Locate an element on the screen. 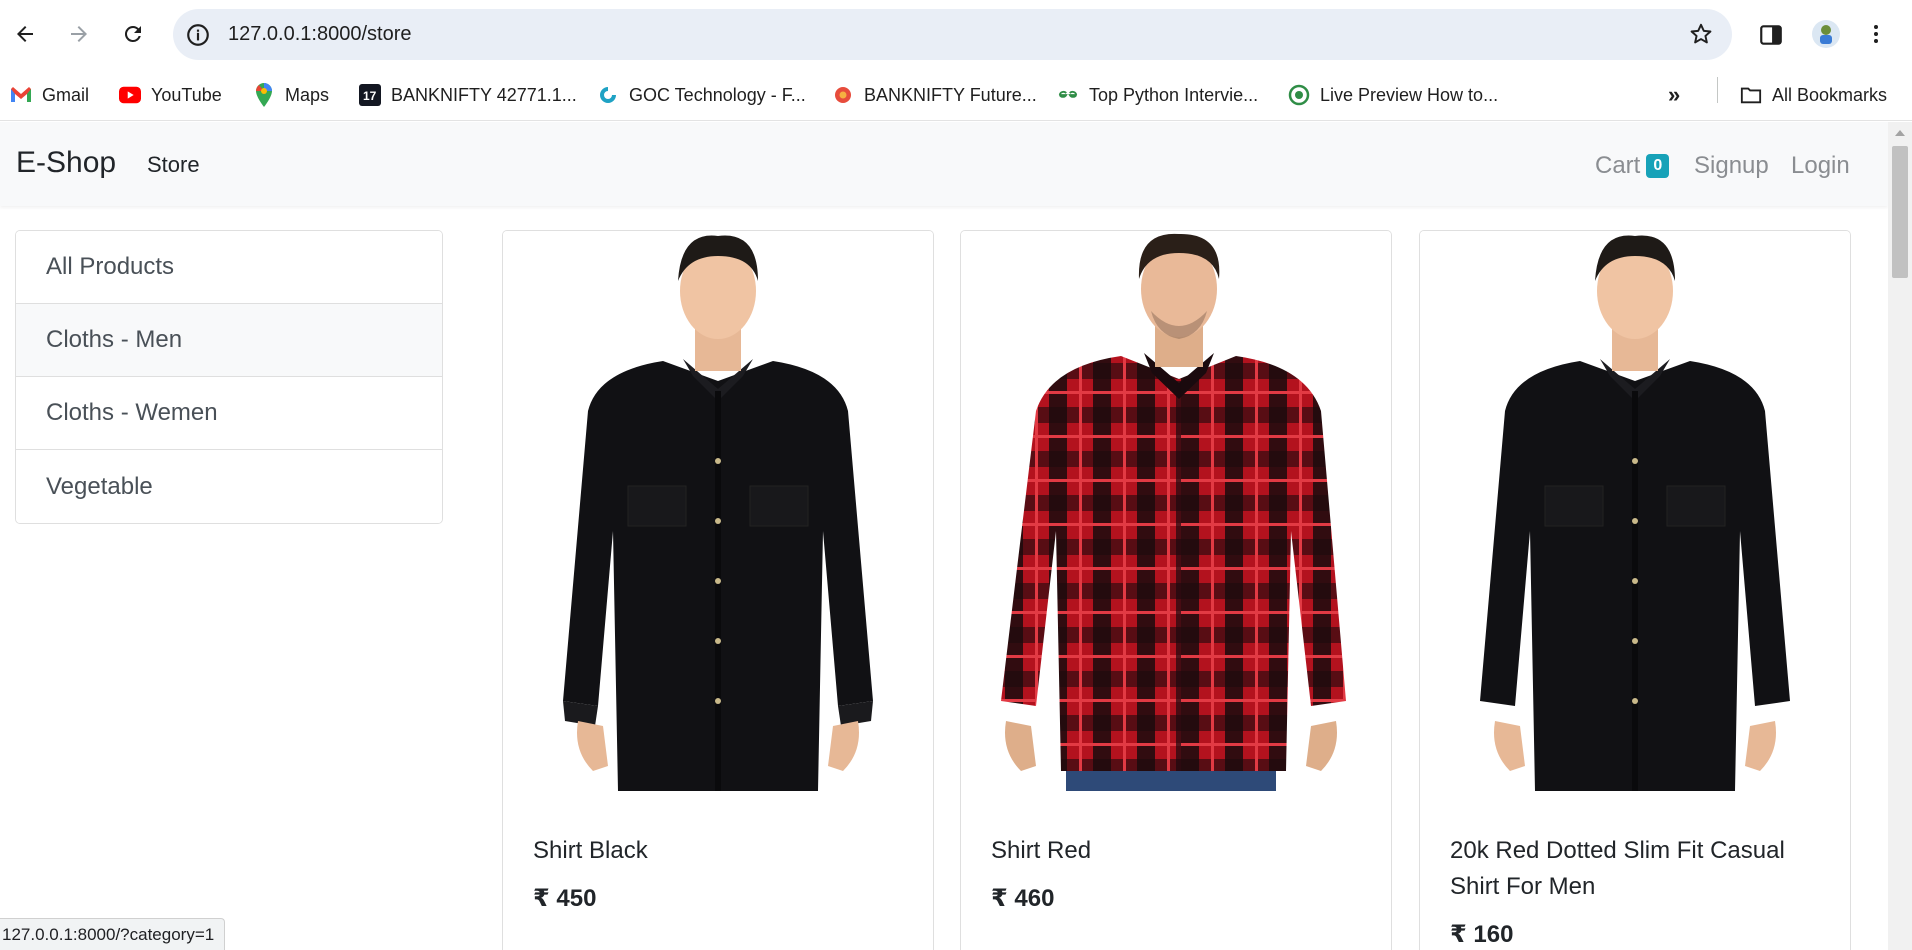 This screenshot has width=1912, height=950. maps-icon is located at coordinates (264, 95).